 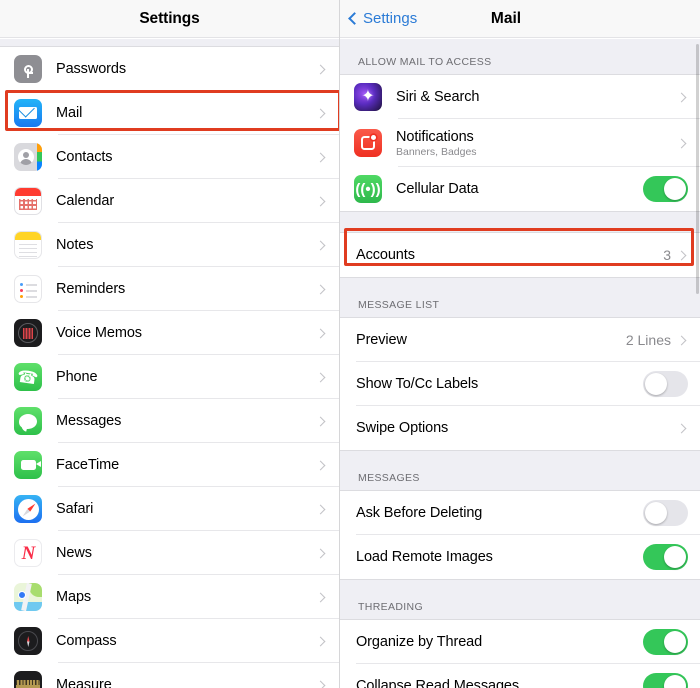 I want to click on mail-row-swipe-options: Swipe Options, so click(x=520, y=428).